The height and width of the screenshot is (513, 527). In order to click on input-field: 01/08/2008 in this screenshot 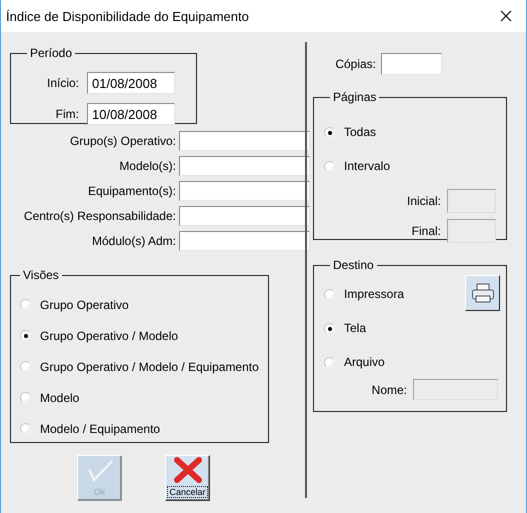, I will do `click(131, 83)`.